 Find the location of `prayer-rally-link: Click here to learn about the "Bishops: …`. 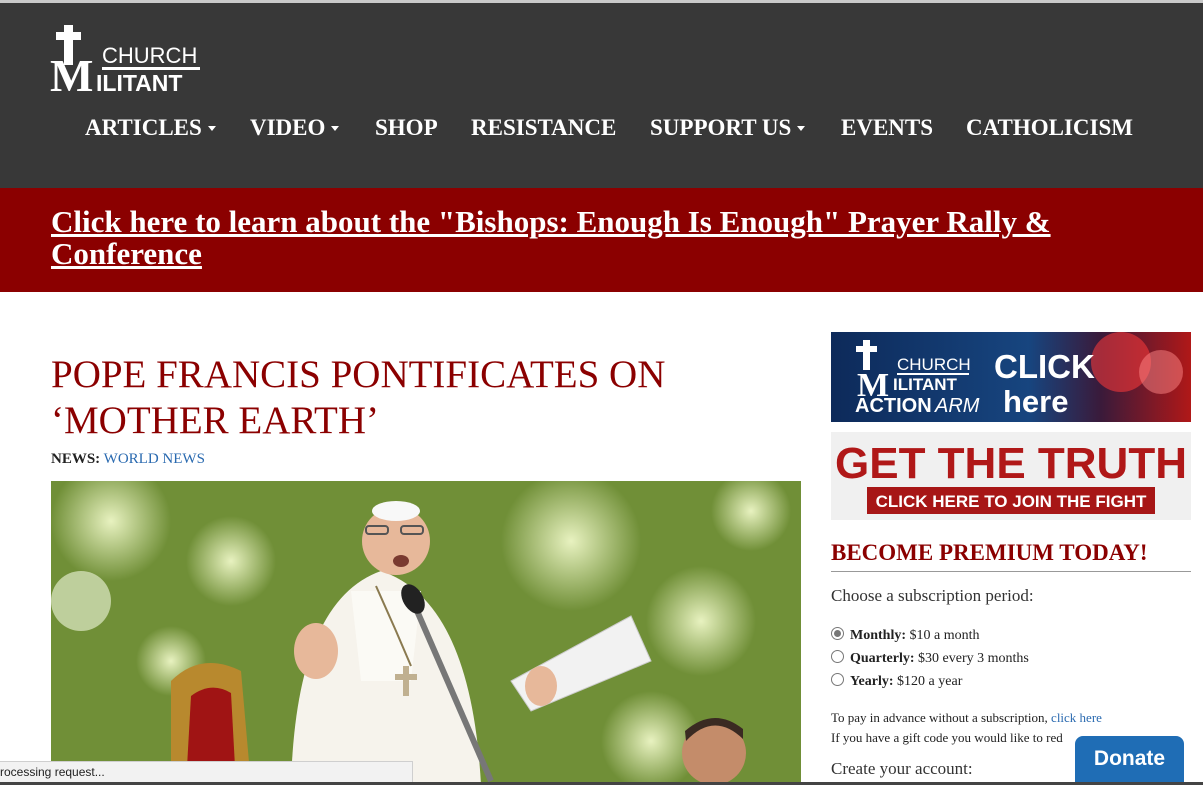

prayer-rally-link: Click here to learn about the "Bishops: … is located at coordinates (601, 238).